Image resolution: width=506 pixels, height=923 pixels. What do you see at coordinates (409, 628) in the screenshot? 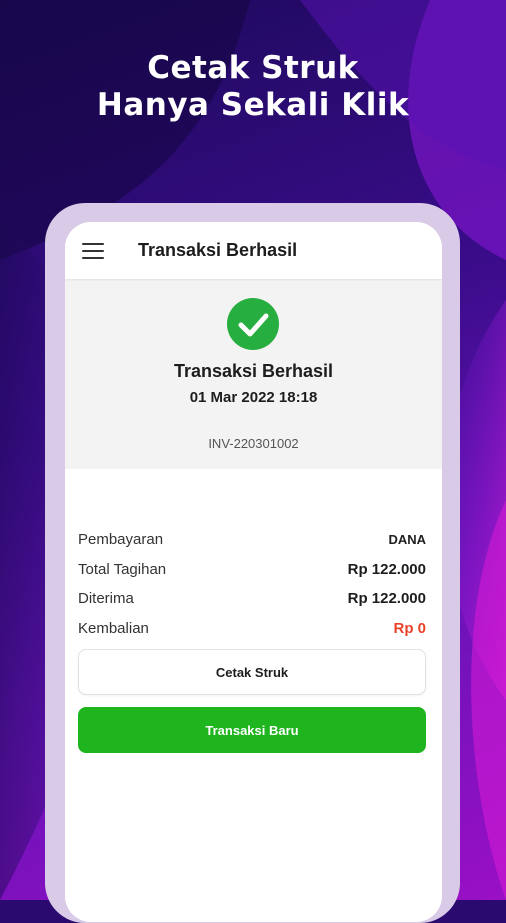
I see `detail-value: Rp 0` at bounding box center [409, 628].